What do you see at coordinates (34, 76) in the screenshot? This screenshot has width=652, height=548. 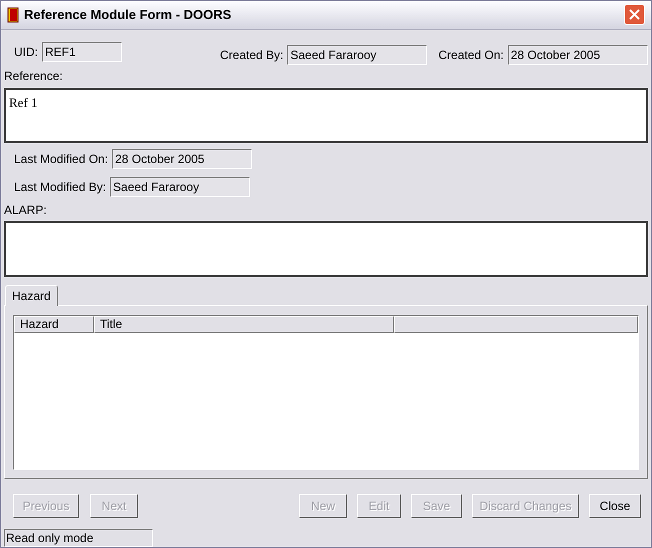 I see `field-label: Reference:` at bounding box center [34, 76].